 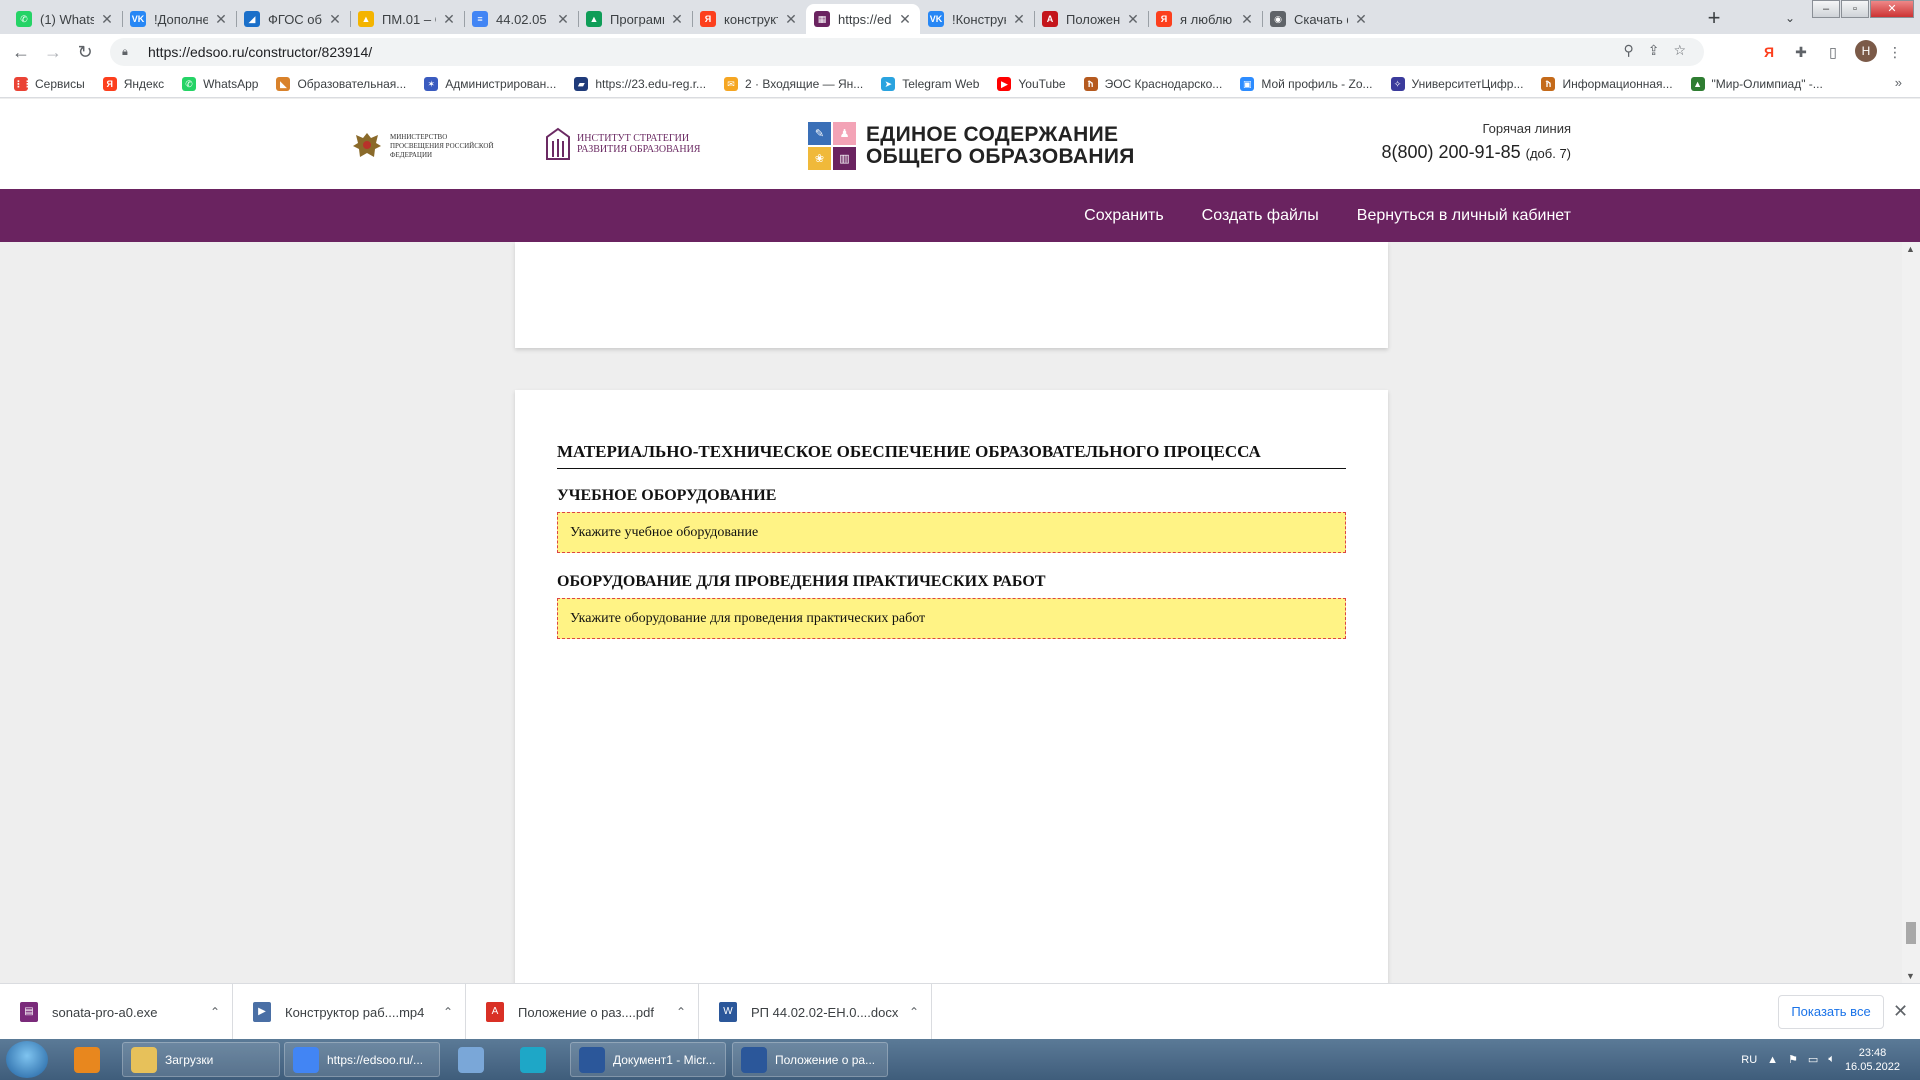 I want to click on browser-tab: ◢ ФГОС обучен ✕, so click(x=293, y=19).